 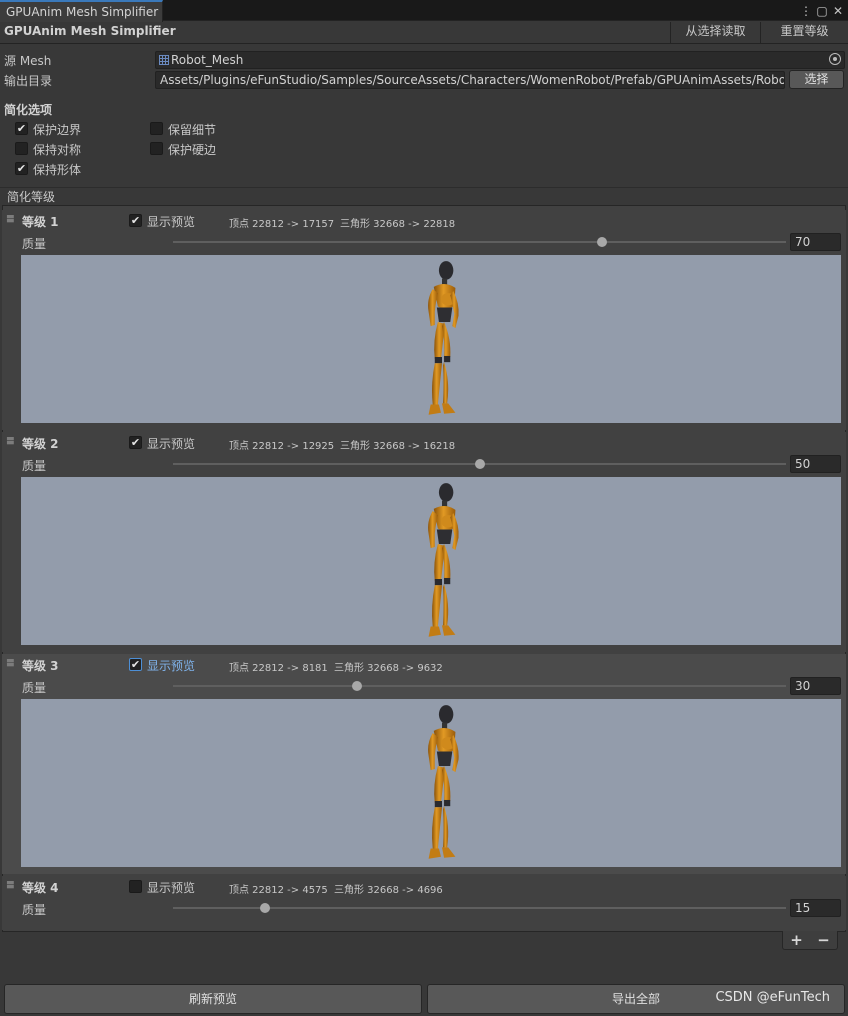 What do you see at coordinates (838, 11) in the screenshot?
I see `close-icon: ✕` at bounding box center [838, 11].